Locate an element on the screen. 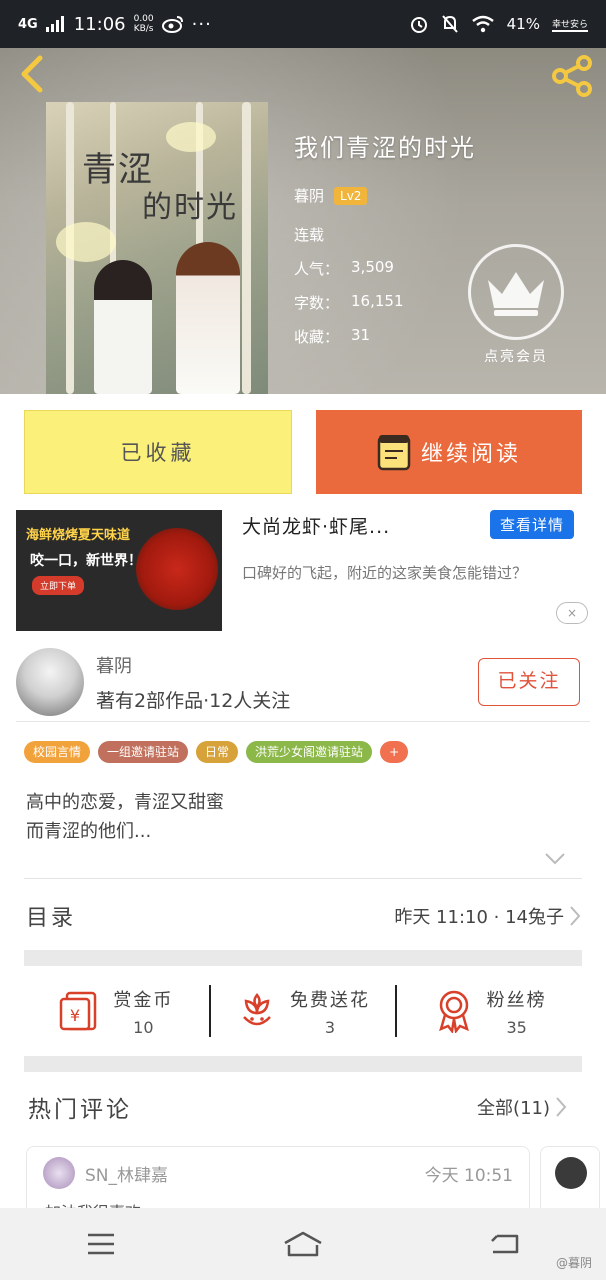  fan-ranking-value: 35 is located at coordinates (516, 1027).